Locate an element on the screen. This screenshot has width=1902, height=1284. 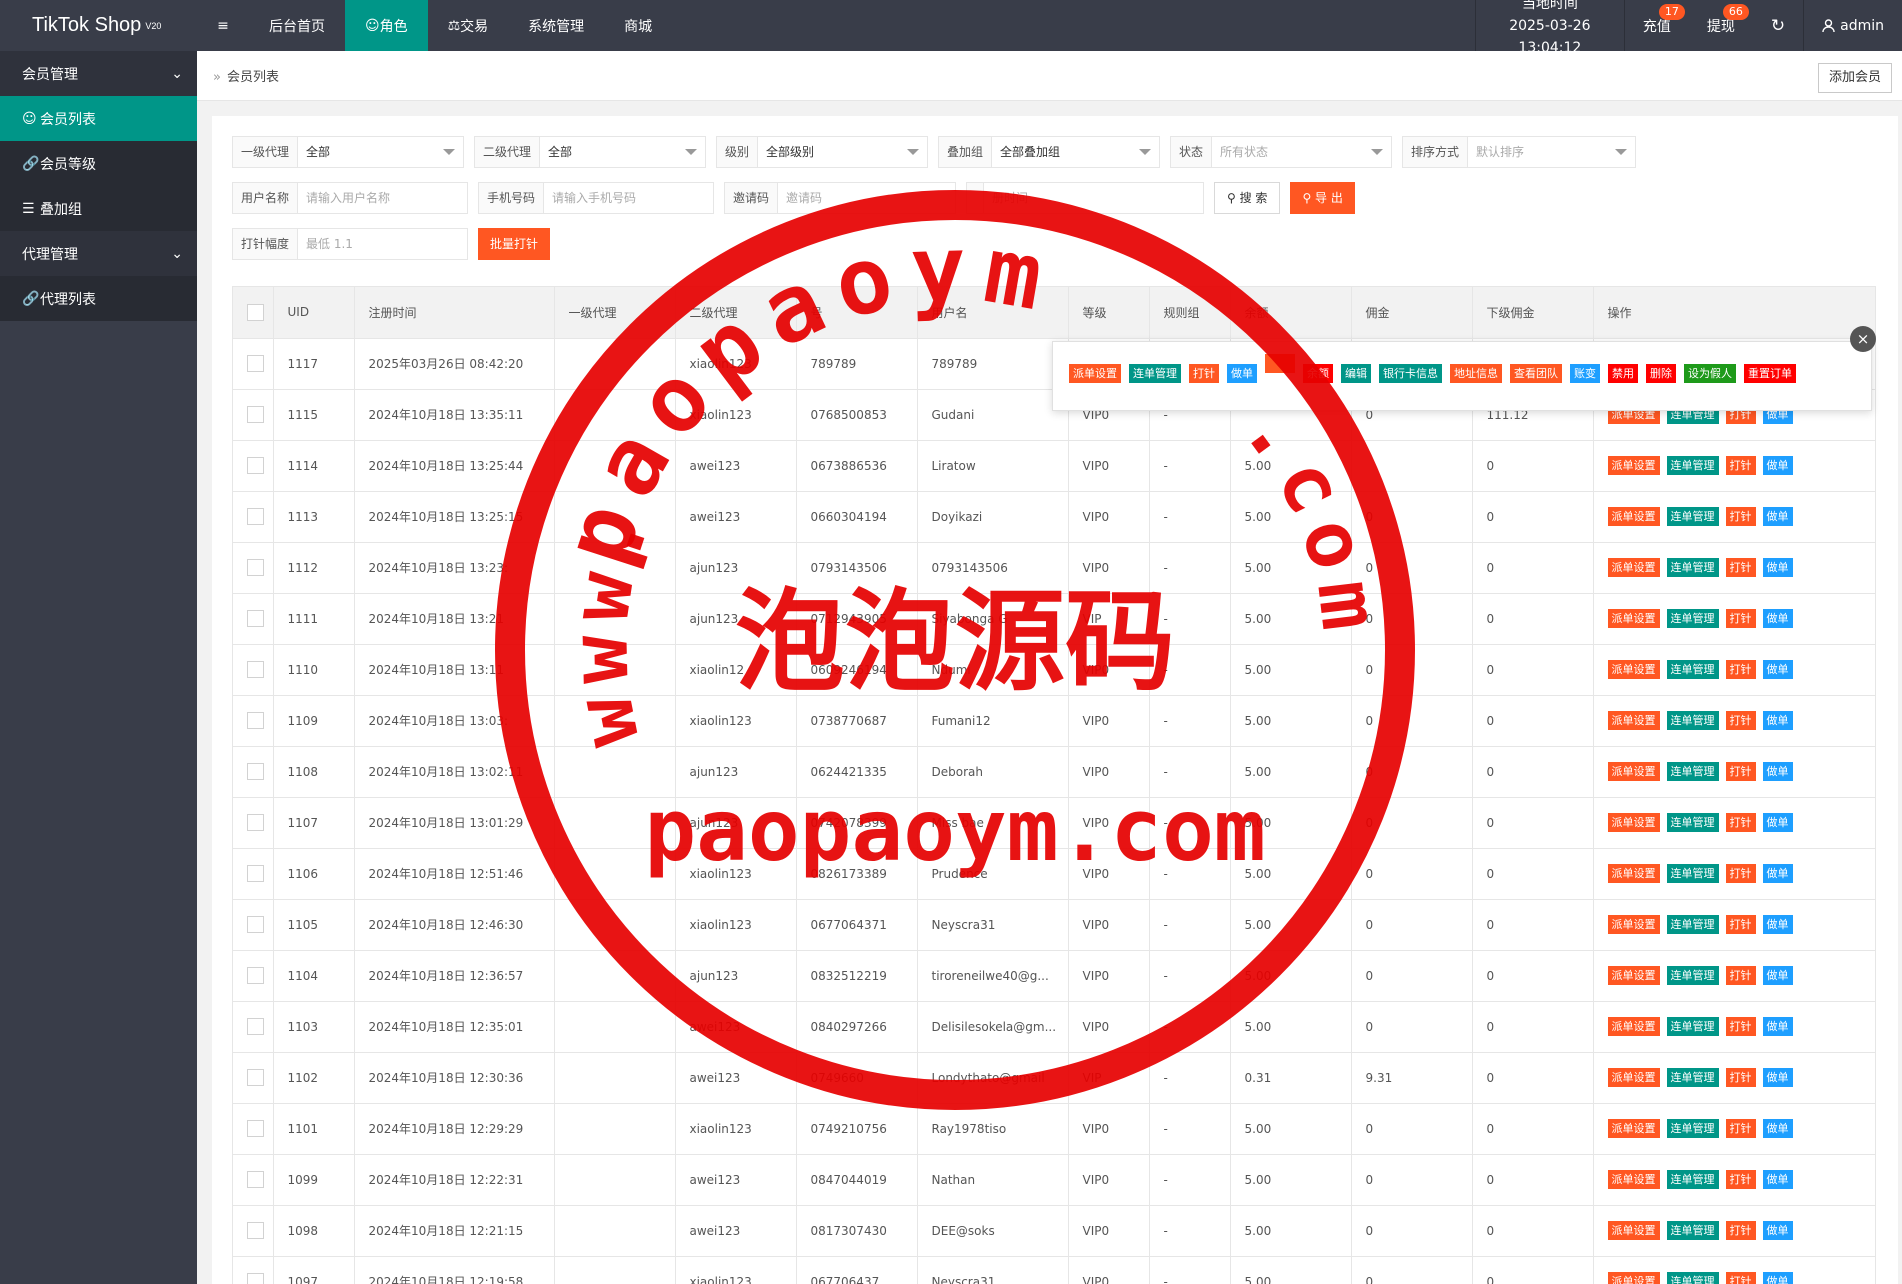
user-menu: admin is located at coordinates (1853, 25).